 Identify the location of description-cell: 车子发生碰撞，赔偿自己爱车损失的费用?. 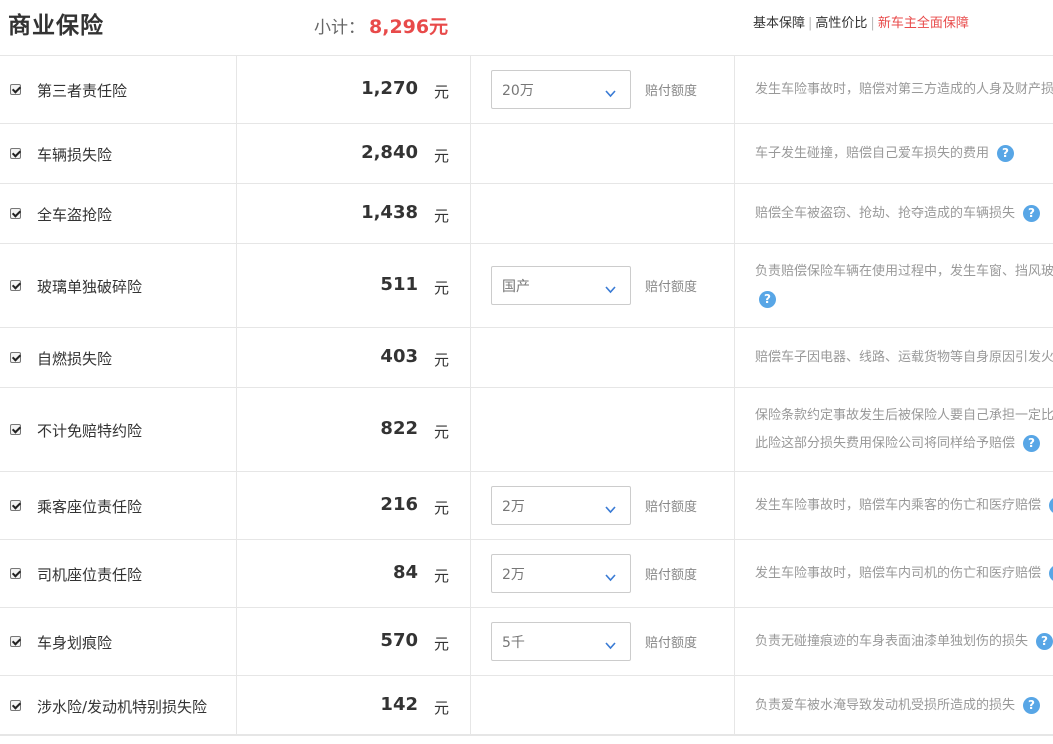
(894, 153).